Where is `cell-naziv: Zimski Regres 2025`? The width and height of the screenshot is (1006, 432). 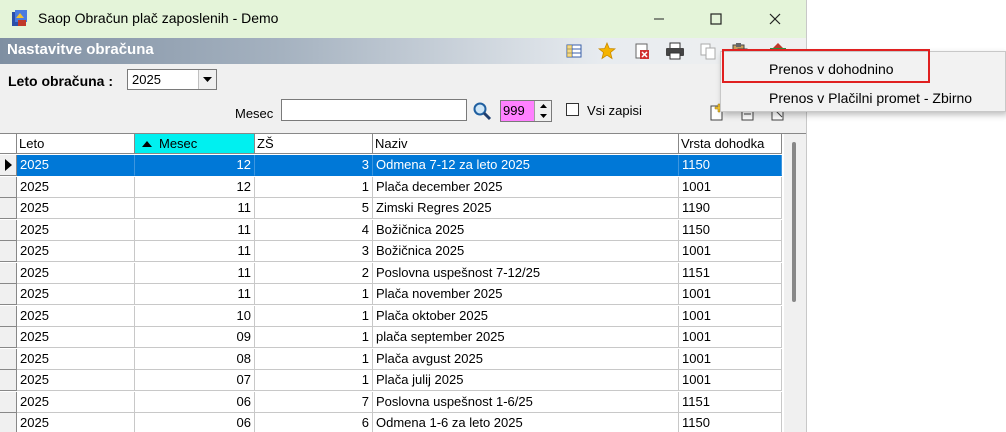 cell-naziv: Zimski Regres 2025 is located at coordinates (526, 208).